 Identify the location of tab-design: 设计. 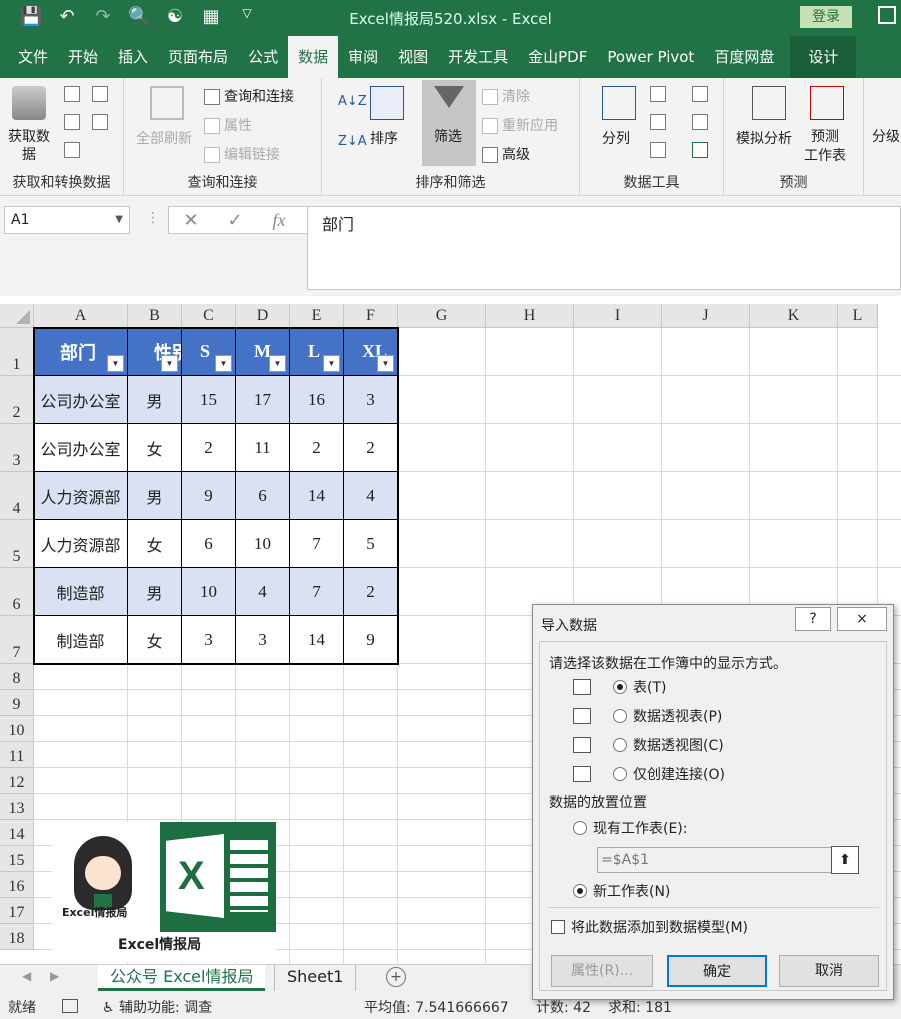
(823, 57).